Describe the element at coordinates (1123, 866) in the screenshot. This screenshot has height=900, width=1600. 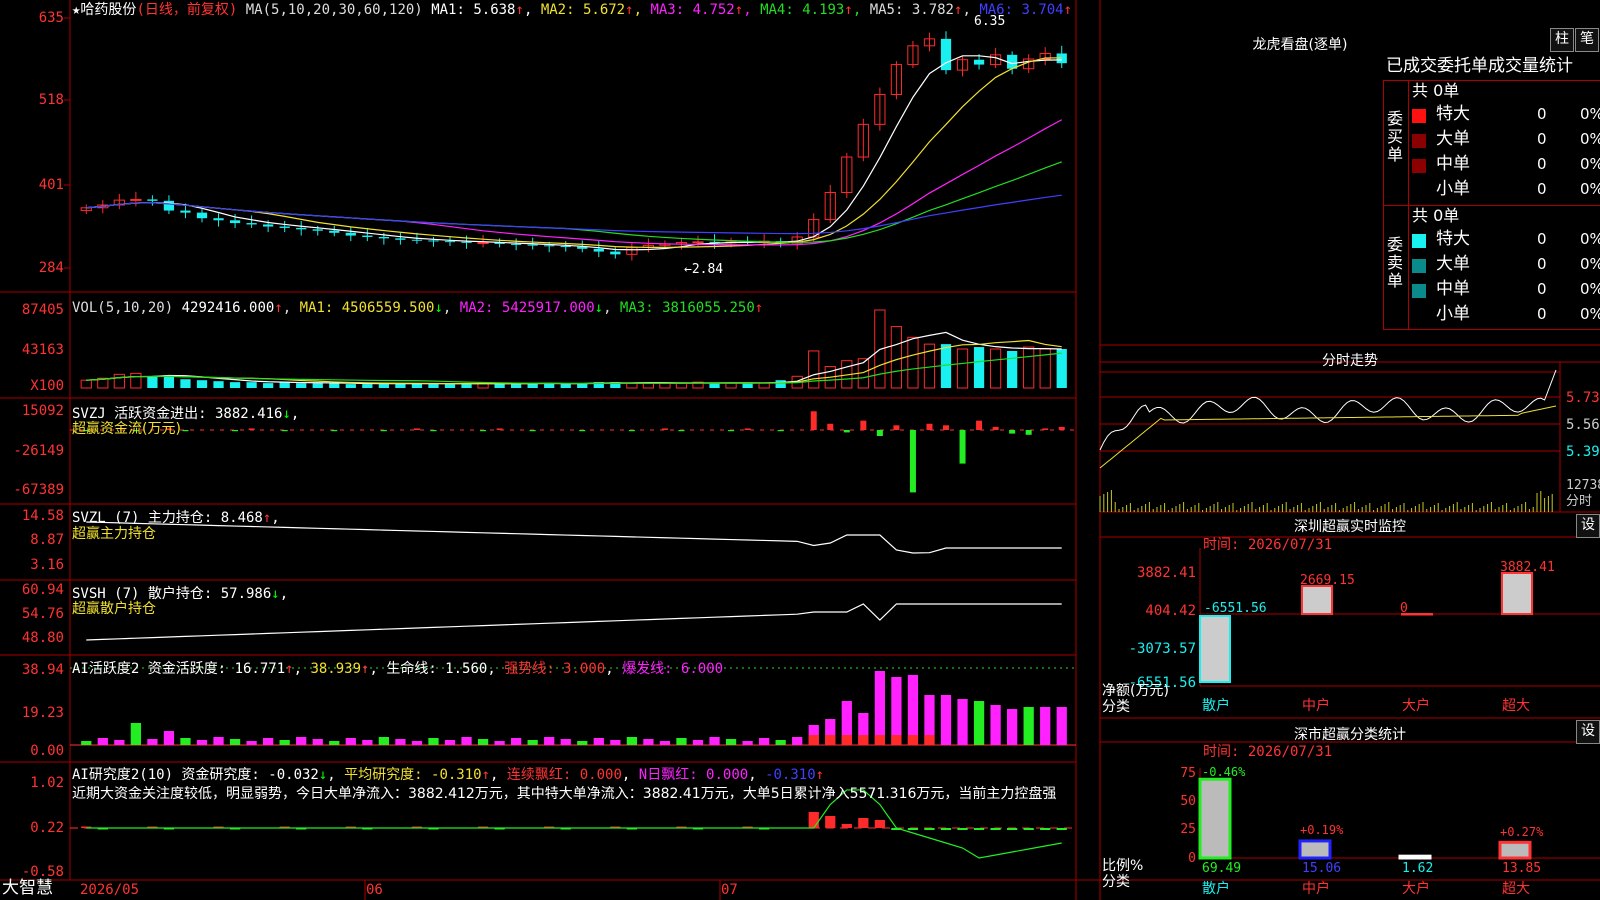
I see `classify-ylabel: 比例%` at that location.